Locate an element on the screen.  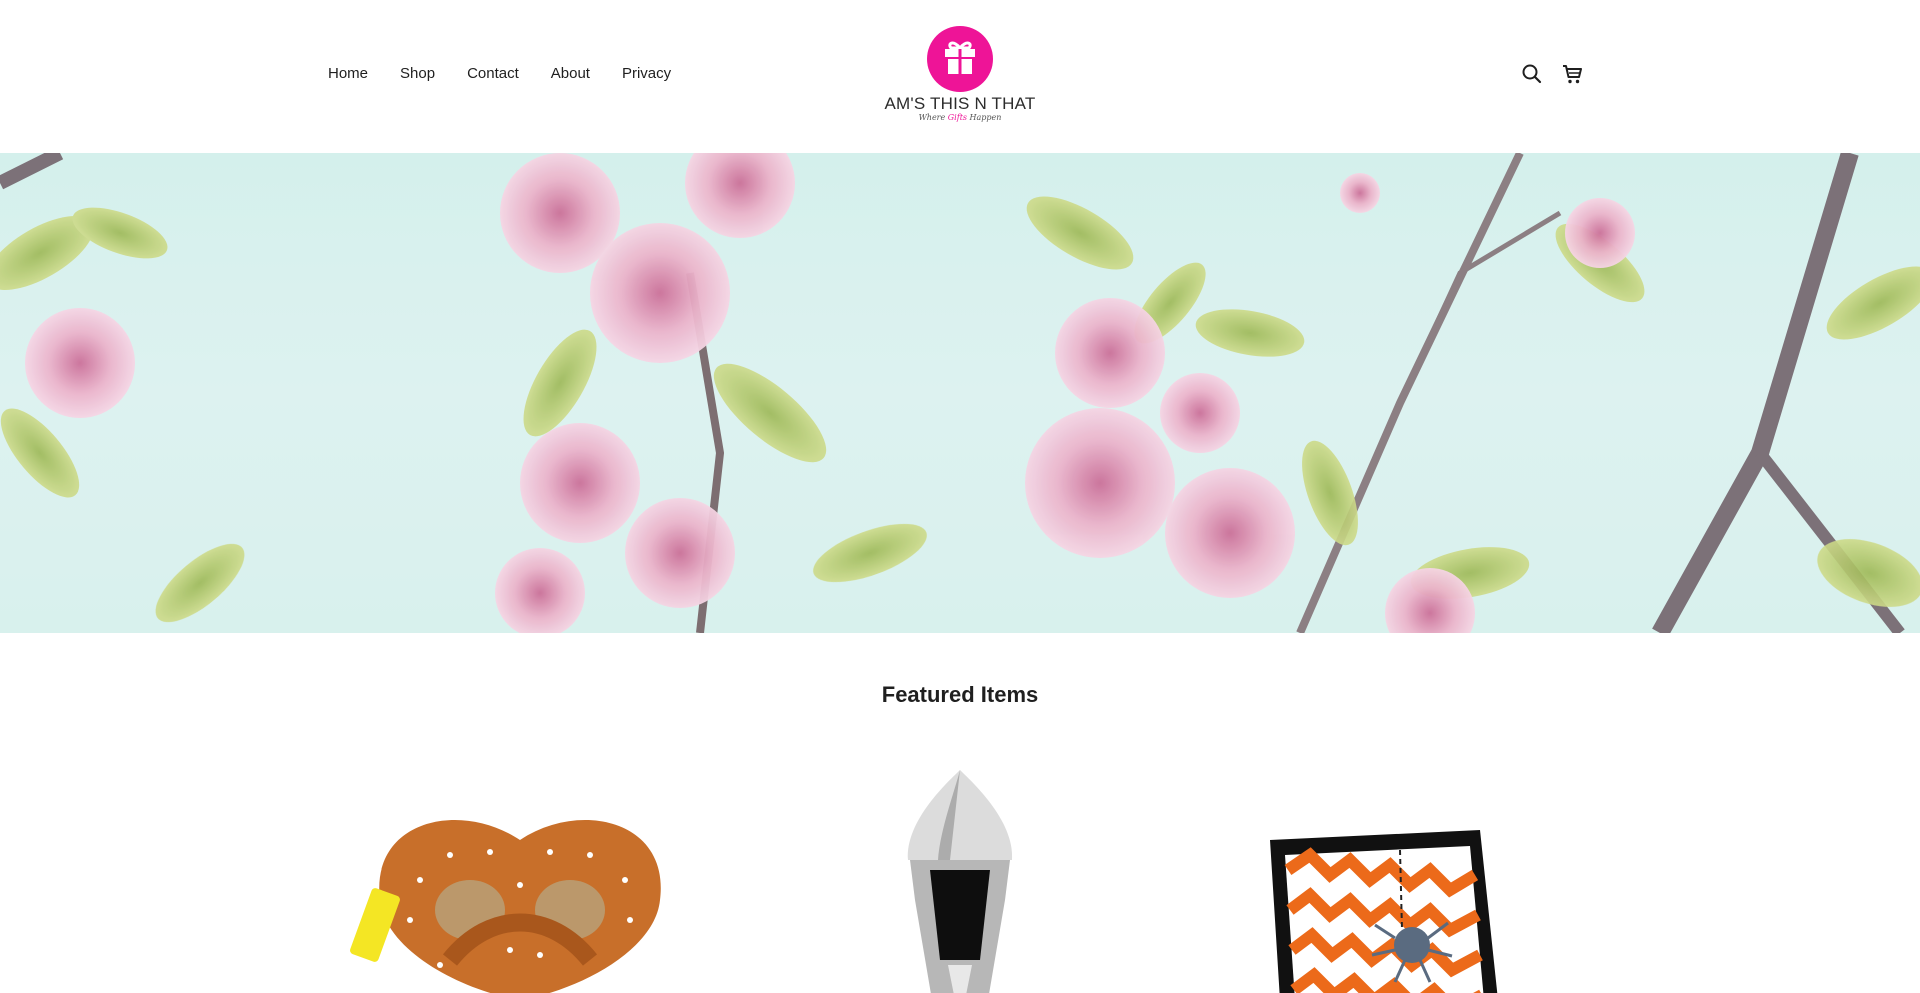
nav-home: Home is located at coordinates (348, 74).